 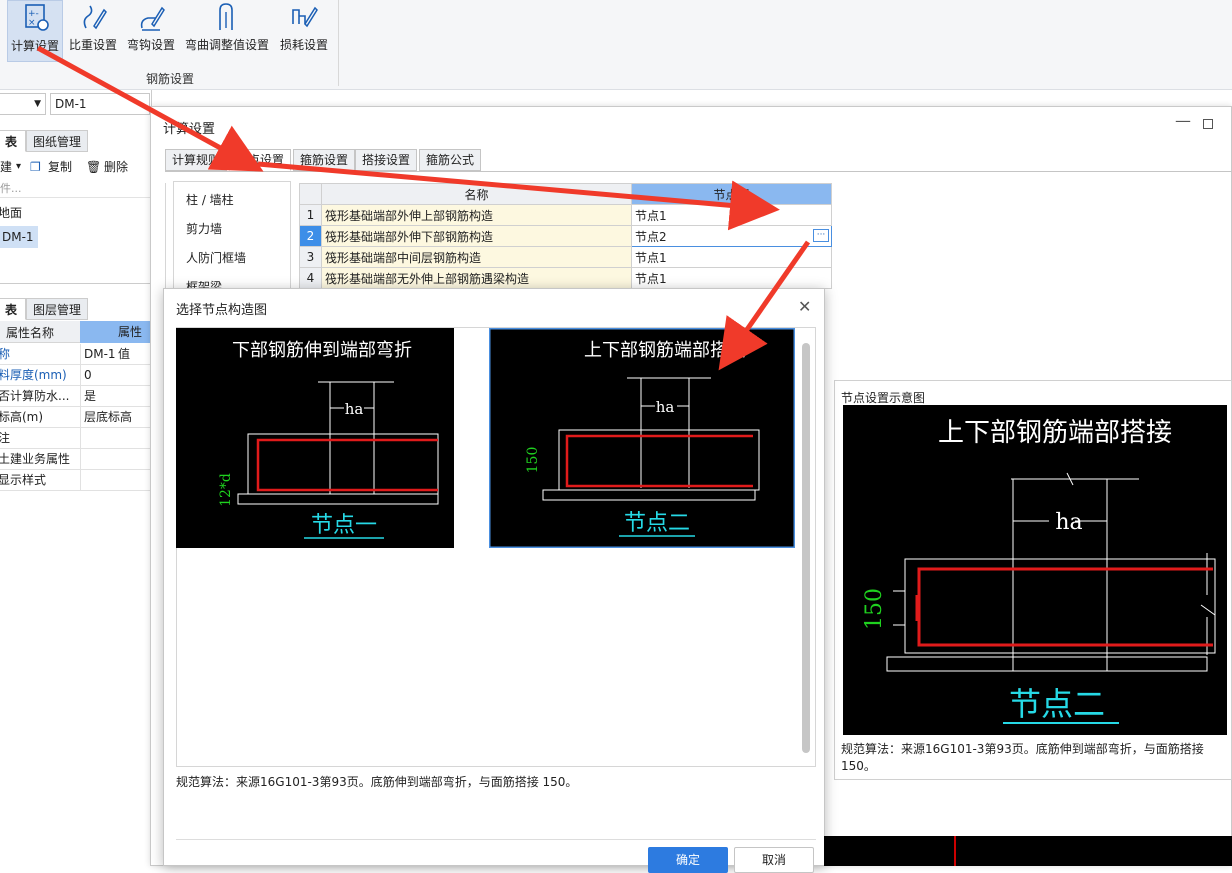 What do you see at coordinates (37, 17) in the screenshot?
I see `calc-settings-icon: +- ×` at bounding box center [37, 17].